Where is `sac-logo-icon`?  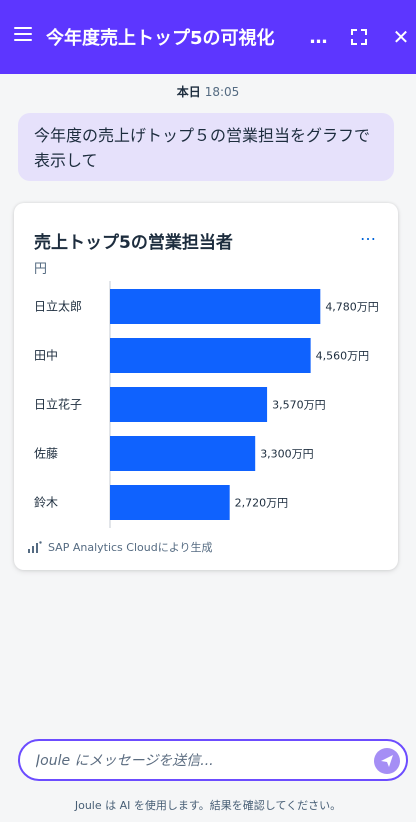
sac-logo-icon is located at coordinates (35, 547).